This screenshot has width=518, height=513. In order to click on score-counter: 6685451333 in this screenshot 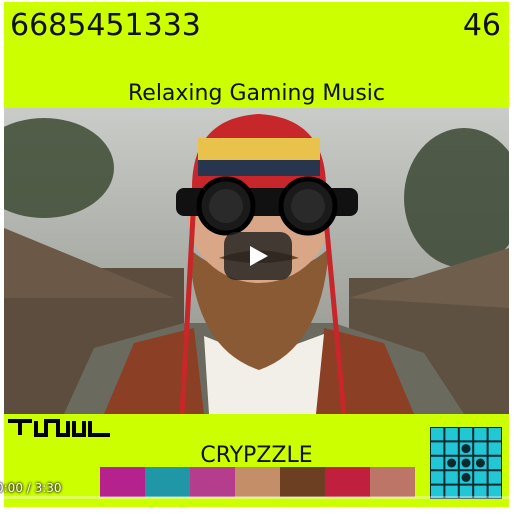, I will do `click(105, 25)`.